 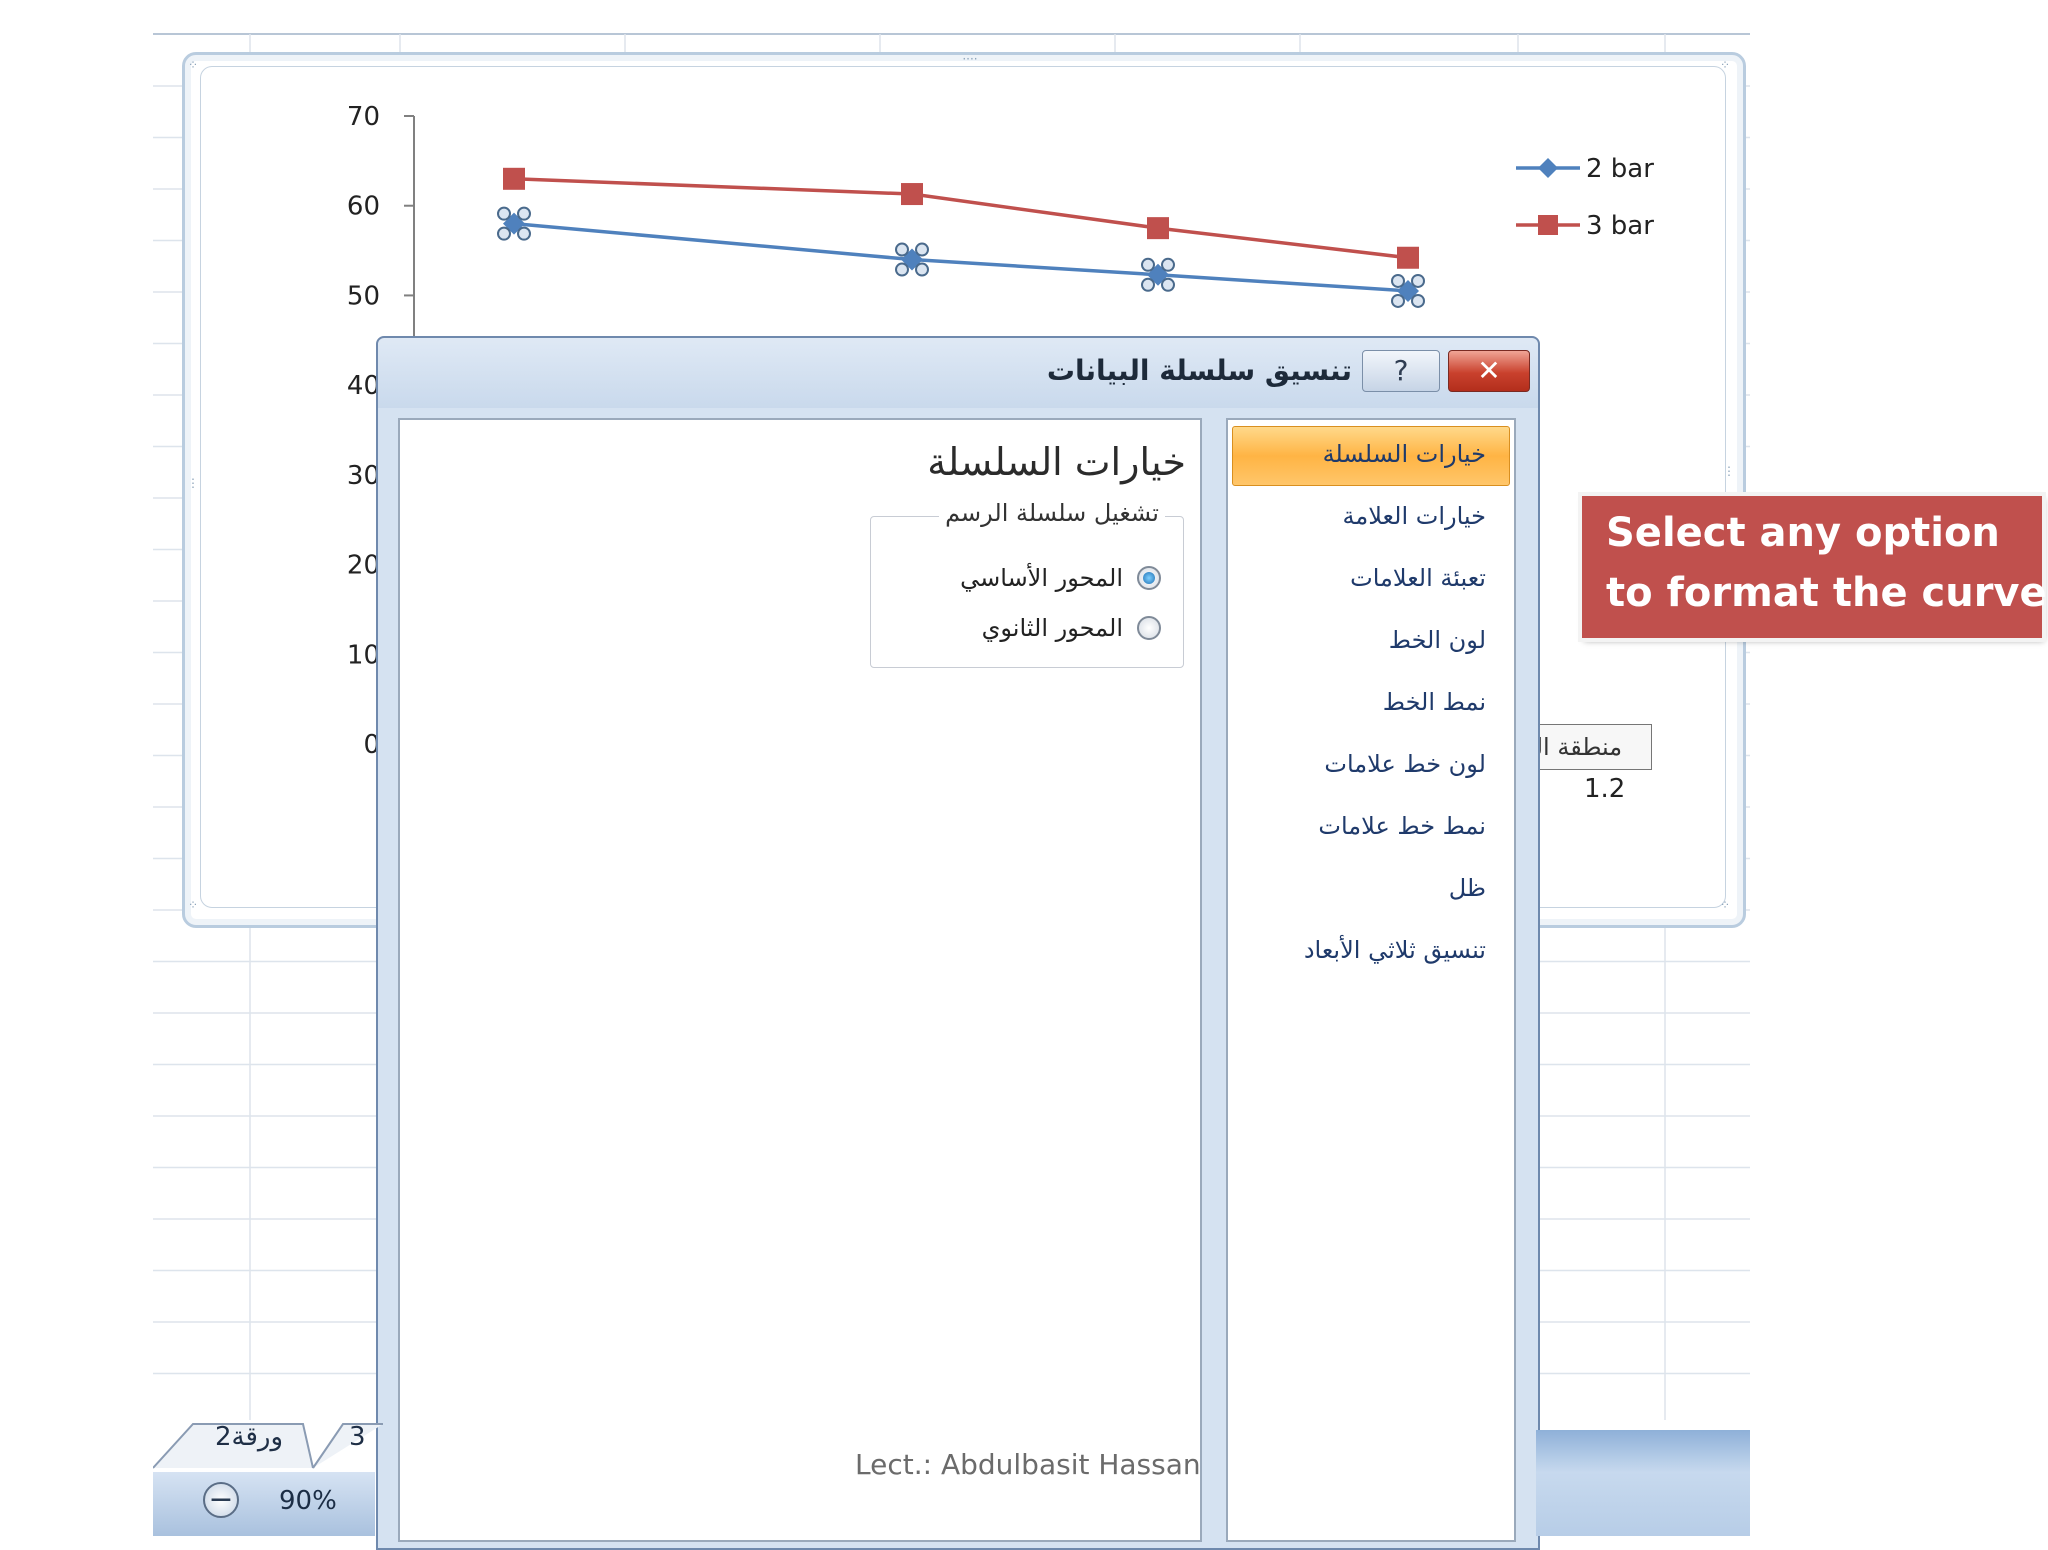 I want to click on radio-primary-label: المحور الأساسي, so click(x=1041, y=578).